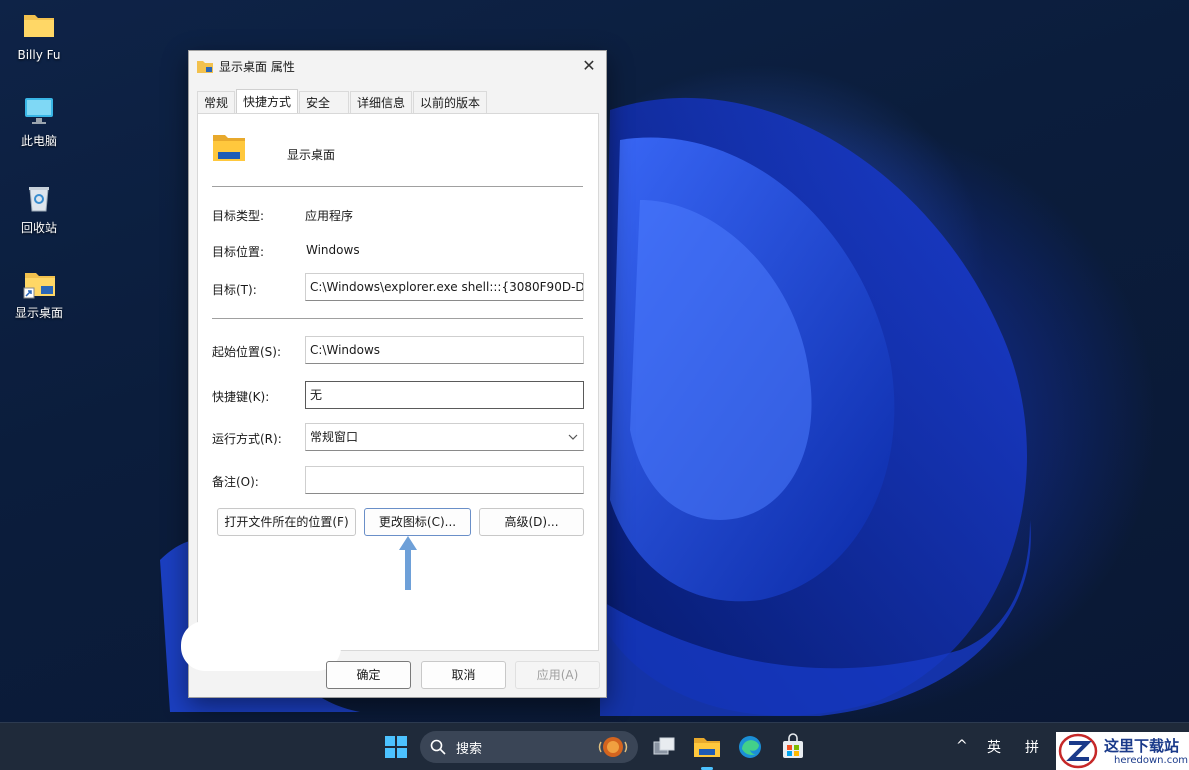 Image resolution: width=1189 pixels, height=770 pixels. What do you see at coordinates (529, 747) in the screenshot?
I see `search-box: 搜索` at bounding box center [529, 747].